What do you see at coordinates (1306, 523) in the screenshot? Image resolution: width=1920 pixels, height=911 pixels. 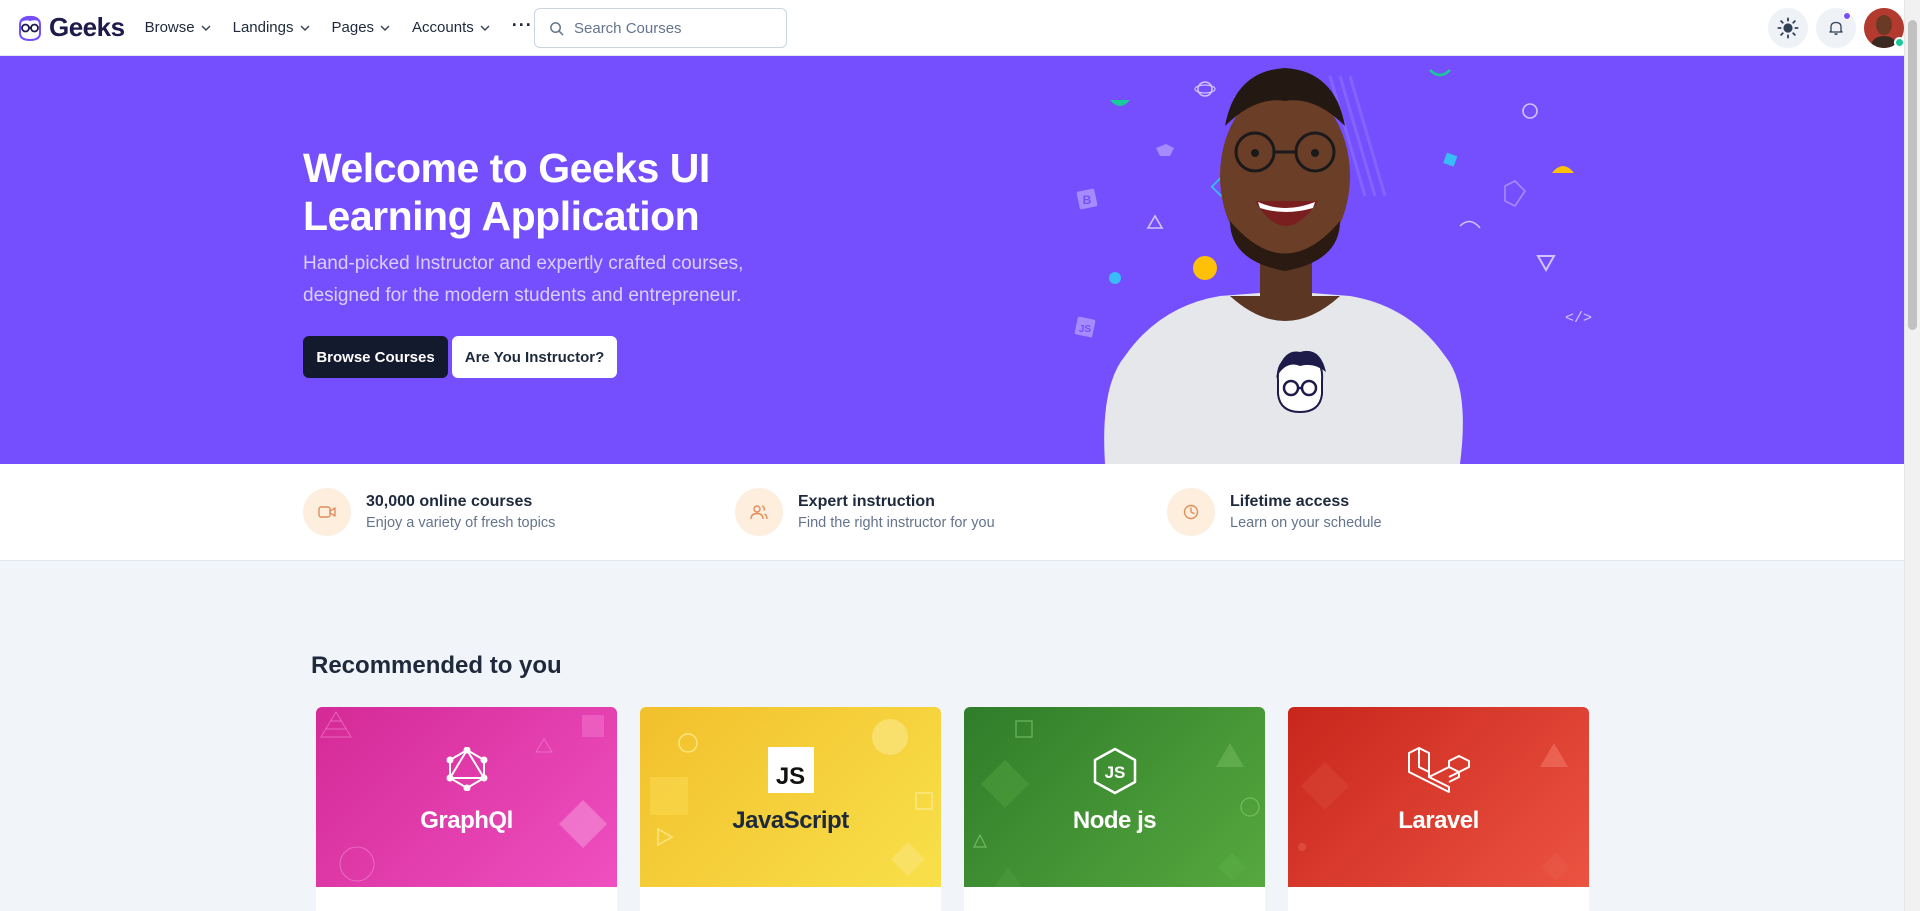 I see `feature-desc: Learn on your schedule` at bounding box center [1306, 523].